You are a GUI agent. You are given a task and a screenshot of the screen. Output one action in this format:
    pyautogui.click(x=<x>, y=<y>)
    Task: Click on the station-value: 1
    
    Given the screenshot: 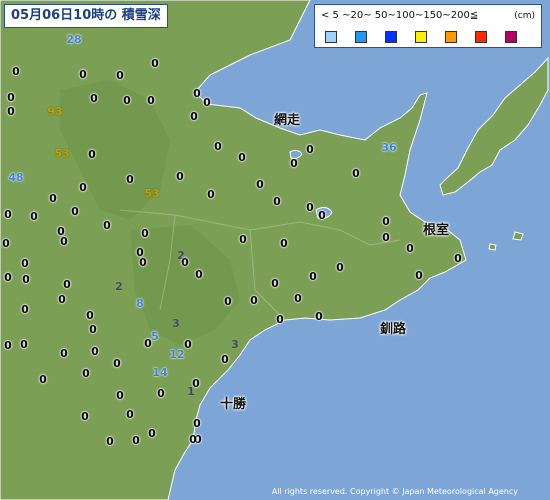 What is the action you would take?
    pyautogui.click(x=191, y=391)
    